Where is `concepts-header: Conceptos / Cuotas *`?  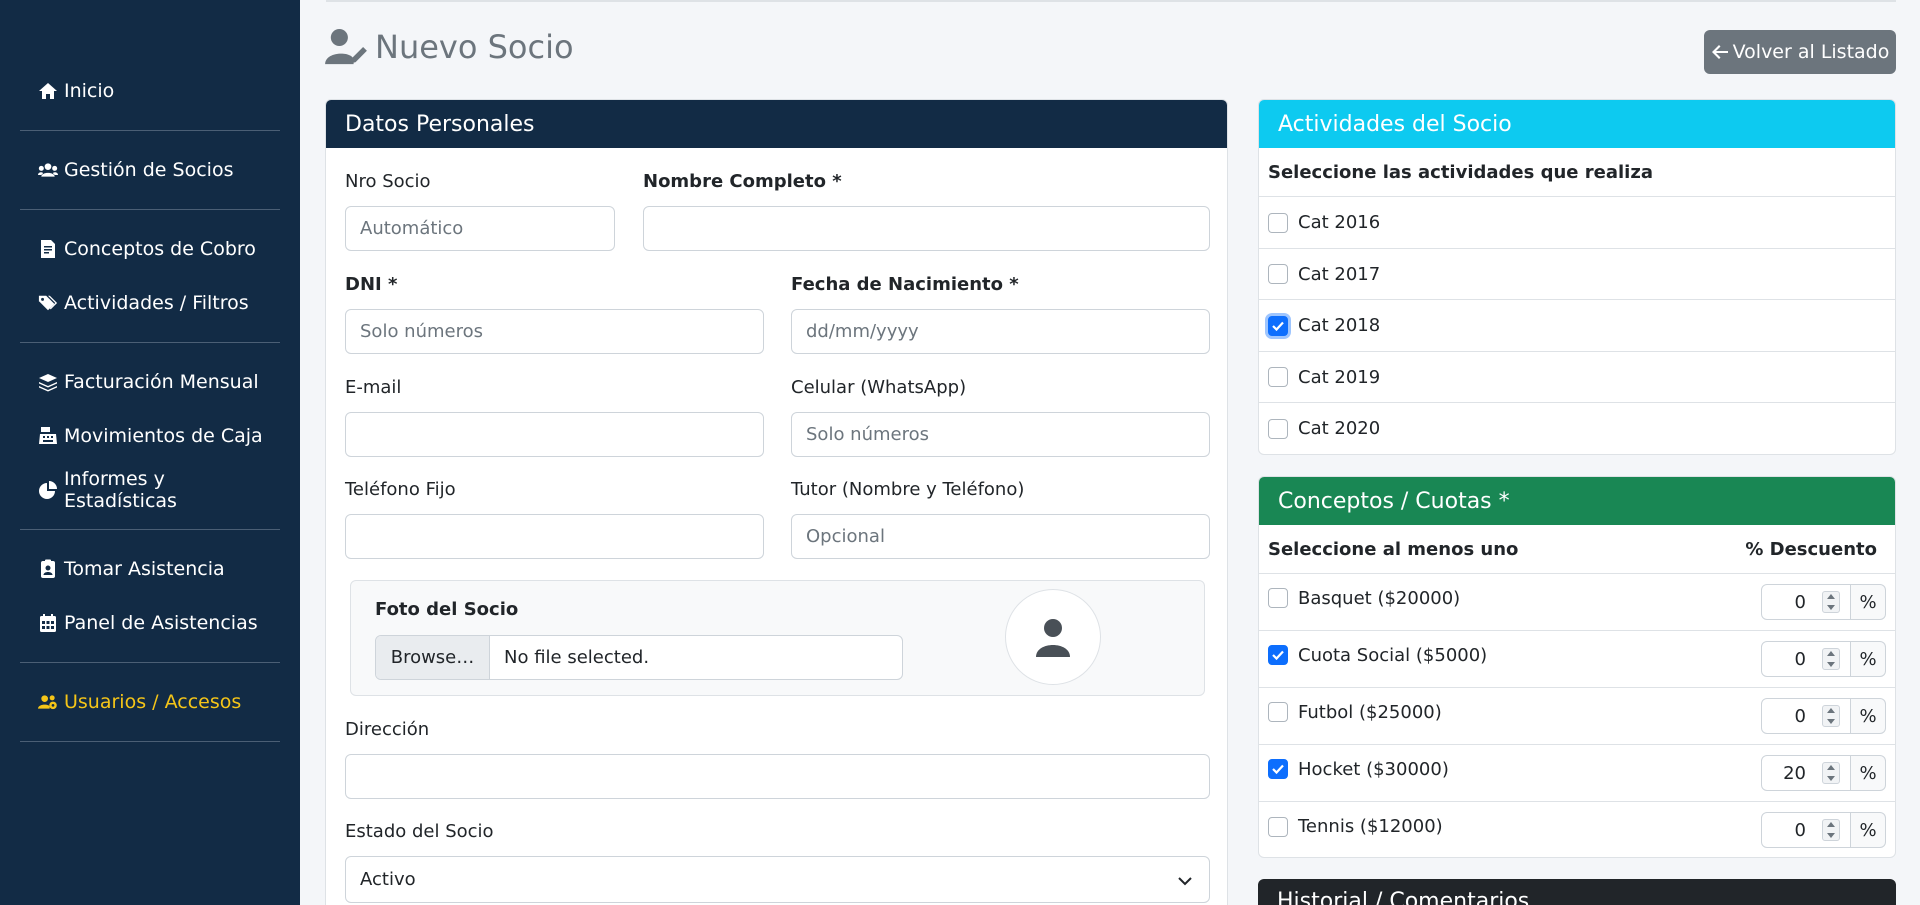 concepts-header: Conceptos / Cuotas * is located at coordinates (1577, 501).